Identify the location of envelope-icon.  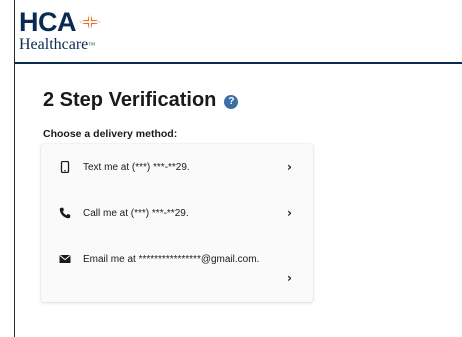
(65, 259).